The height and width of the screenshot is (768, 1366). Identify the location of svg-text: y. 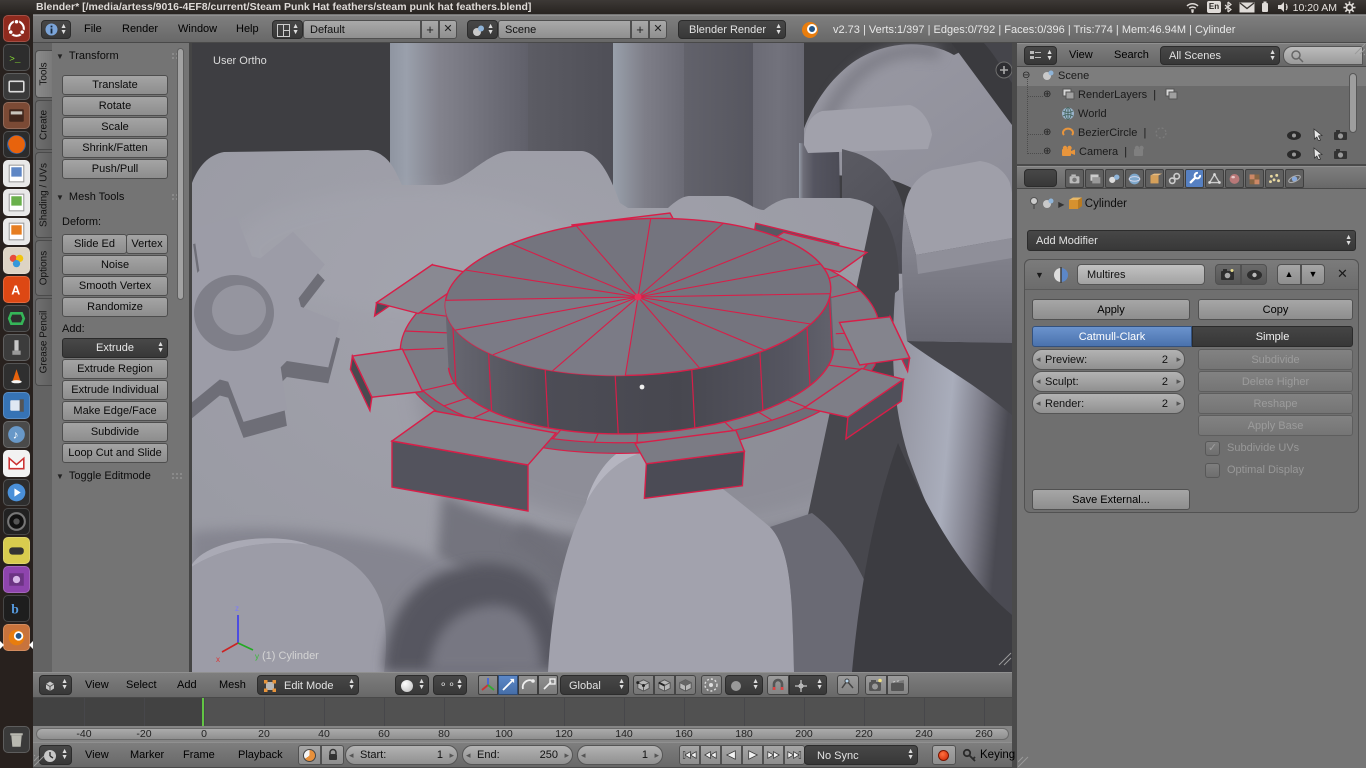
(257, 656).